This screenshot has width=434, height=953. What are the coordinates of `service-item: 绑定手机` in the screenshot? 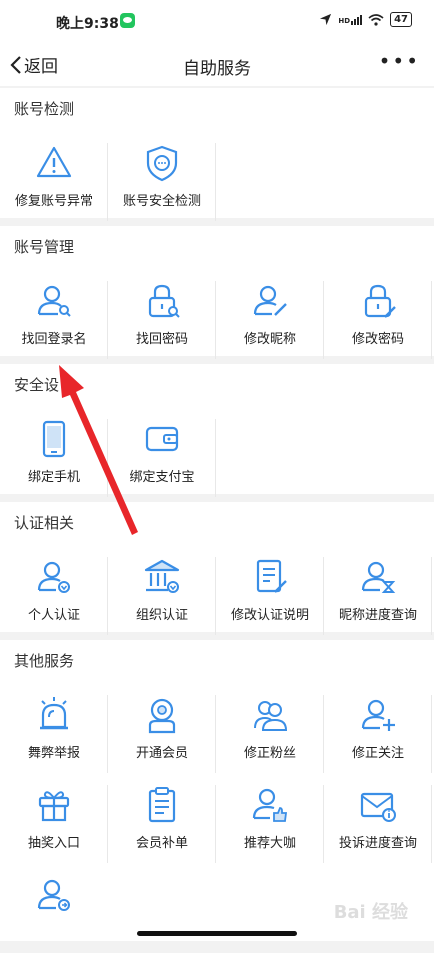 It's located at (54, 458).